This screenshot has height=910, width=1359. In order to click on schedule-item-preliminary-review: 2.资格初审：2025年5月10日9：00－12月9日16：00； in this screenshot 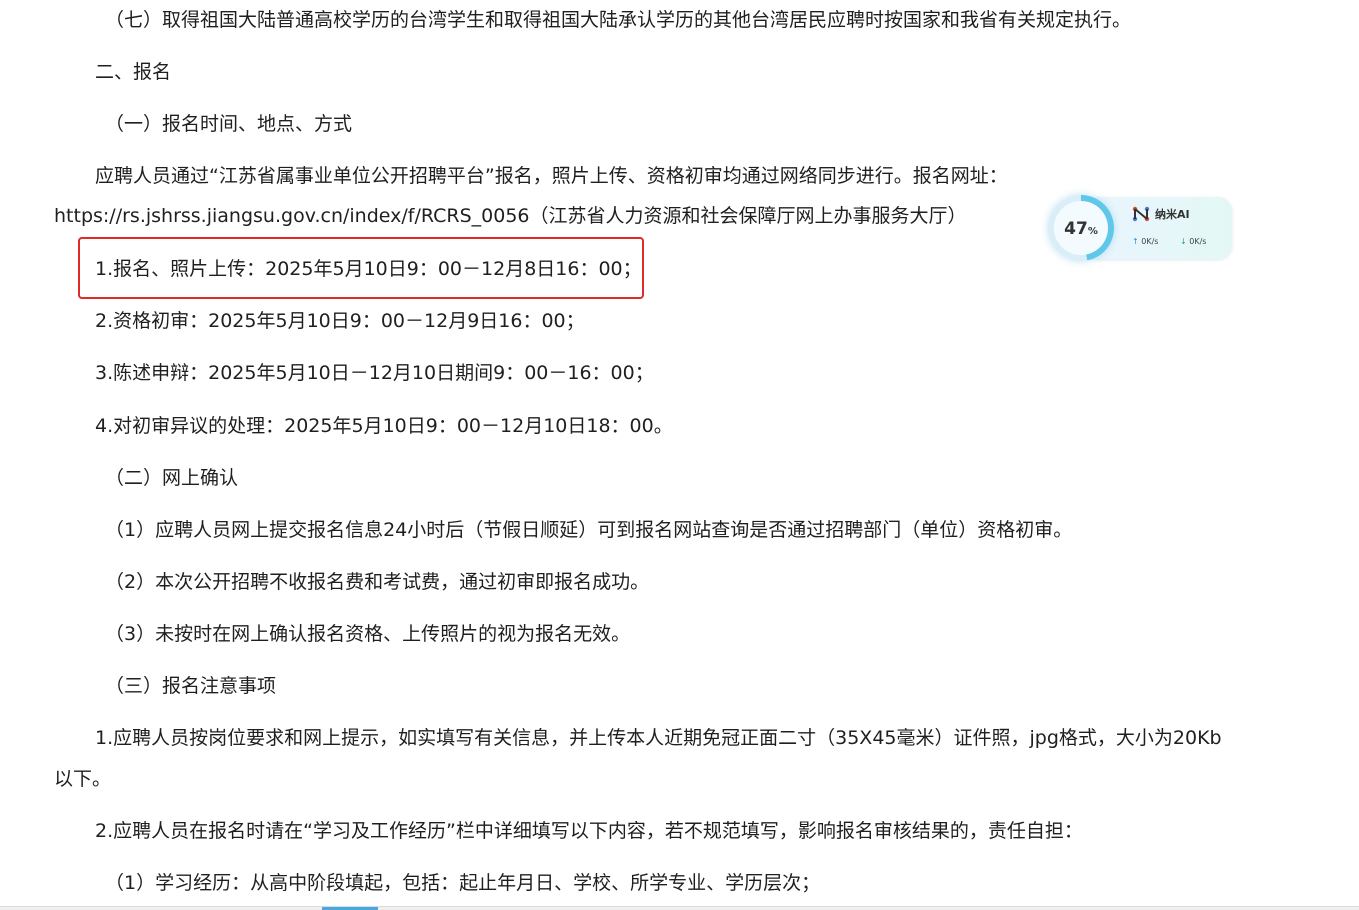, I will do `click(340, 321)`.